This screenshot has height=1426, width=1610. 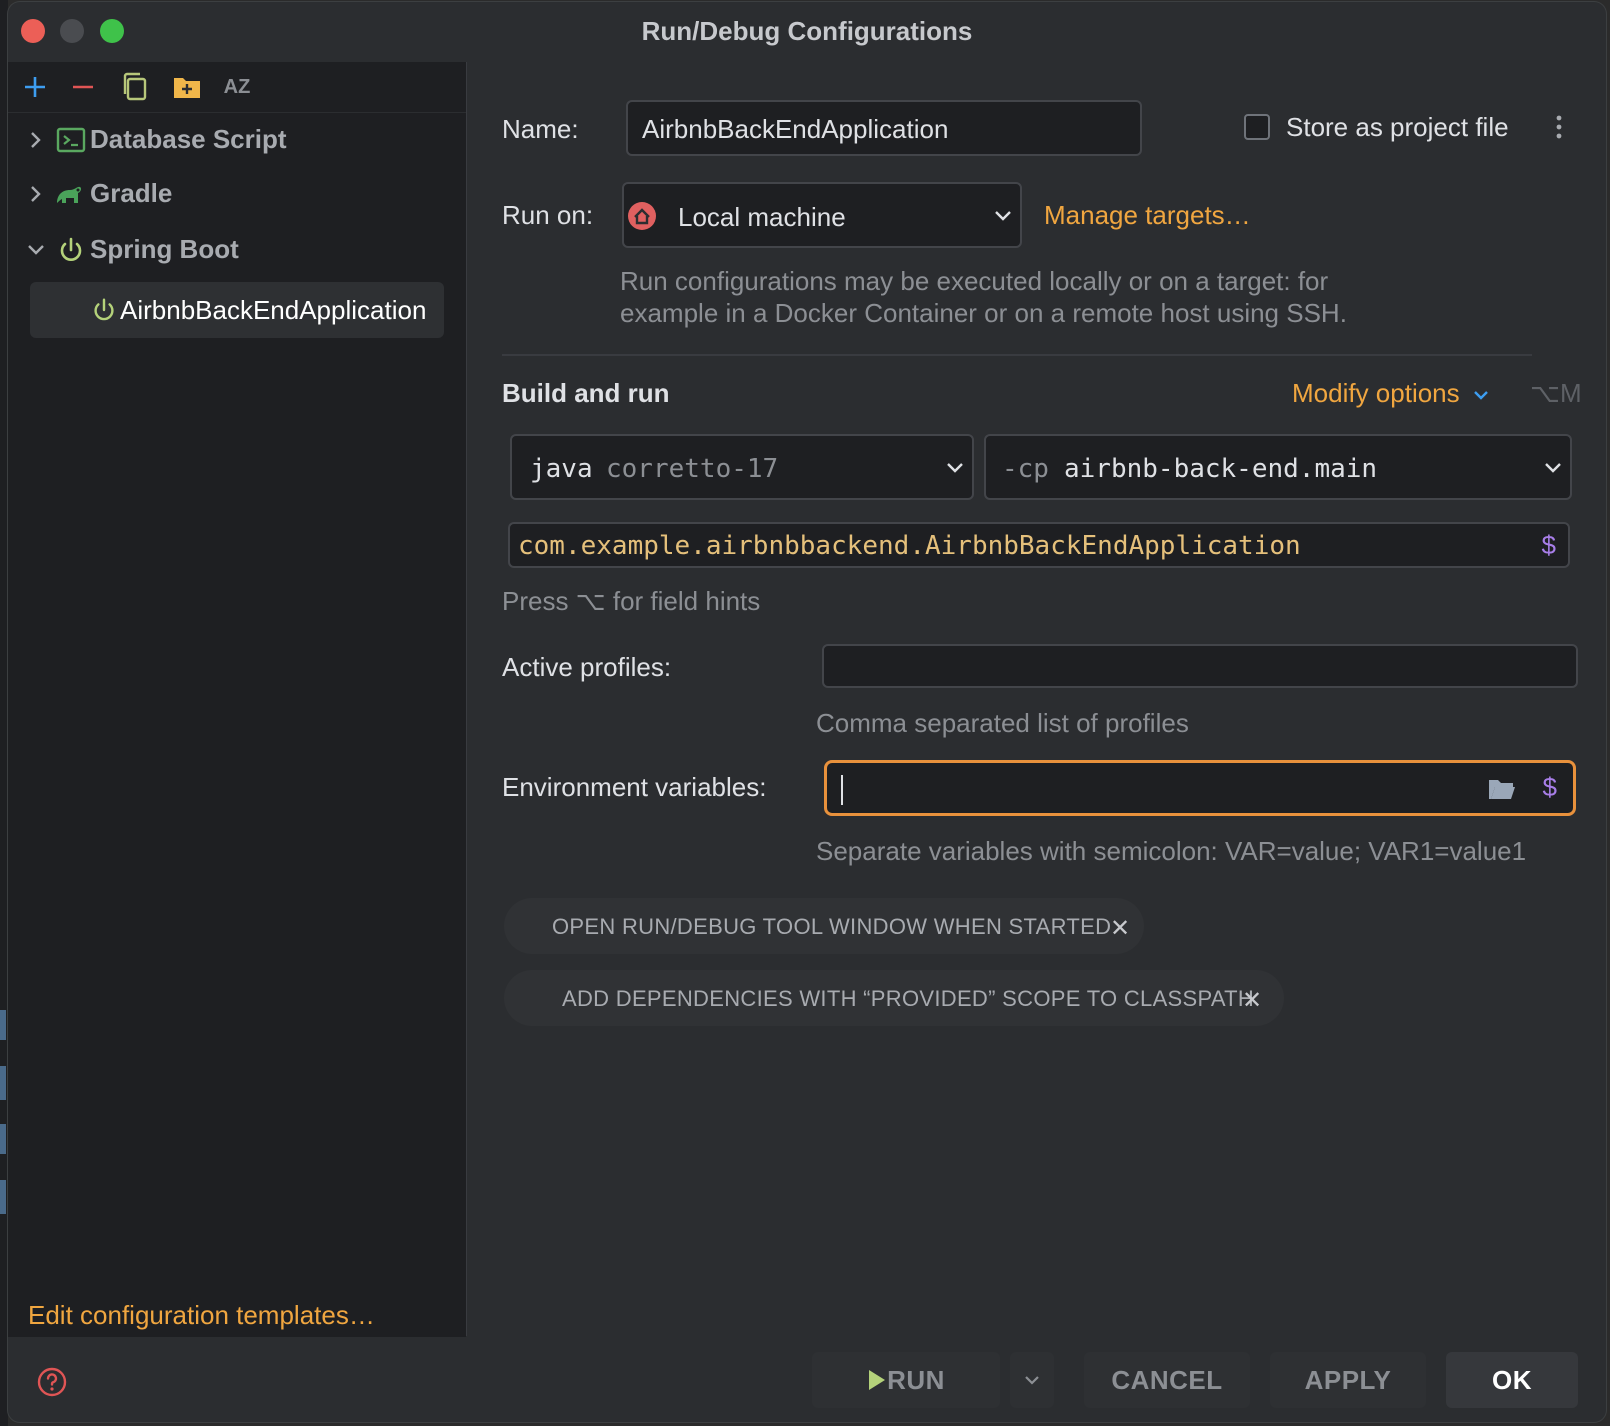 I want to click on apply-button: APPLY, so click(x=1348, y=1380).